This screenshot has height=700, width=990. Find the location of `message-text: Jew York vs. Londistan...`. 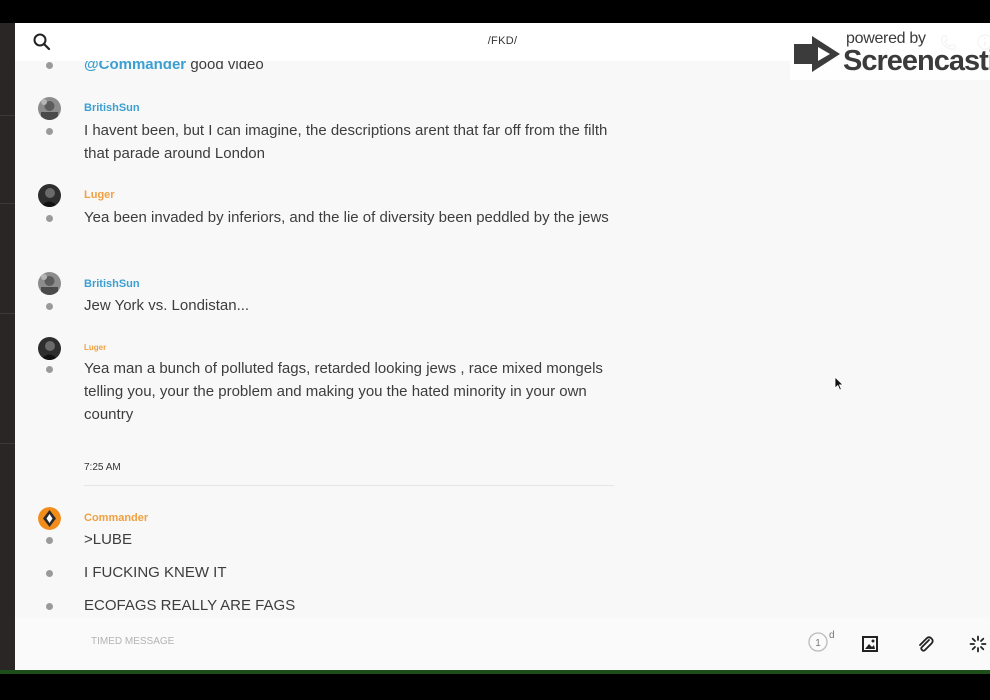

message-text: Jew York vs. Londistan... is located at coordinates (167, 305).